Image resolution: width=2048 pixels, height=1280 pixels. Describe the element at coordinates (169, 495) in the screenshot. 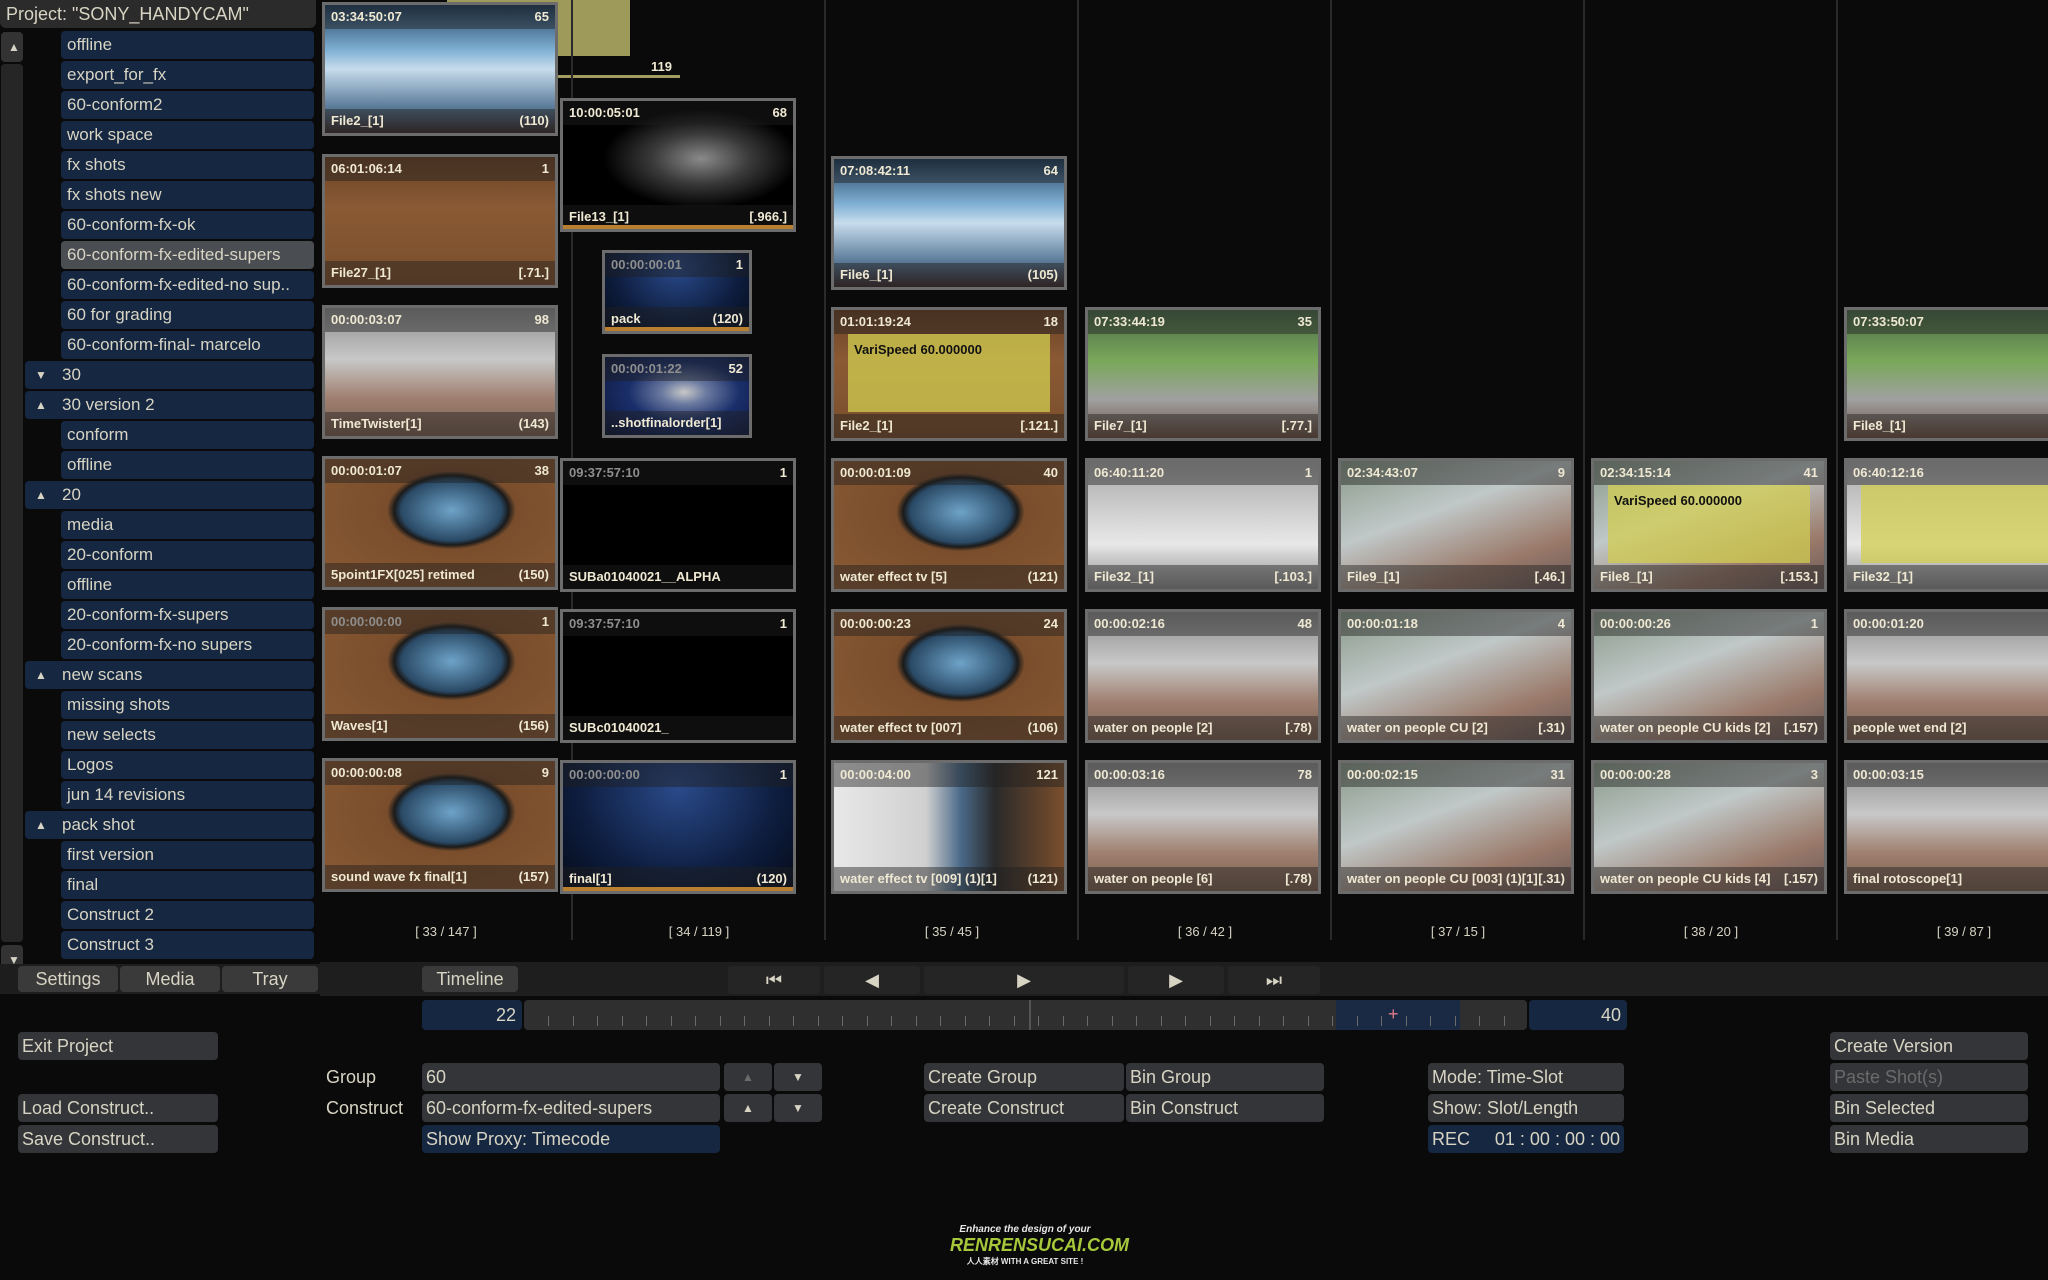

I see `tree-group-item: ▲ 20` at that location.